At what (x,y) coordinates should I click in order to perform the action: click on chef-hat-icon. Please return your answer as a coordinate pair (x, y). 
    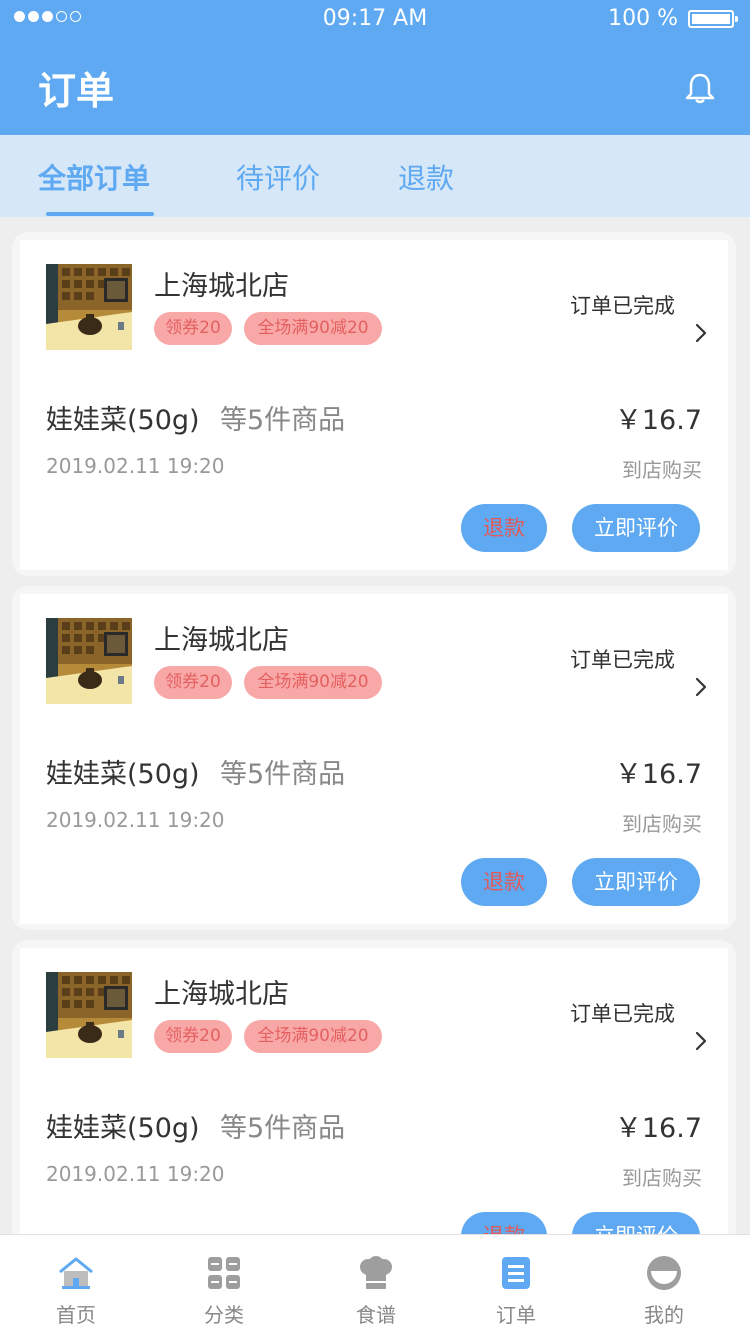
    Looking at the image, I should click on (376, 1272).